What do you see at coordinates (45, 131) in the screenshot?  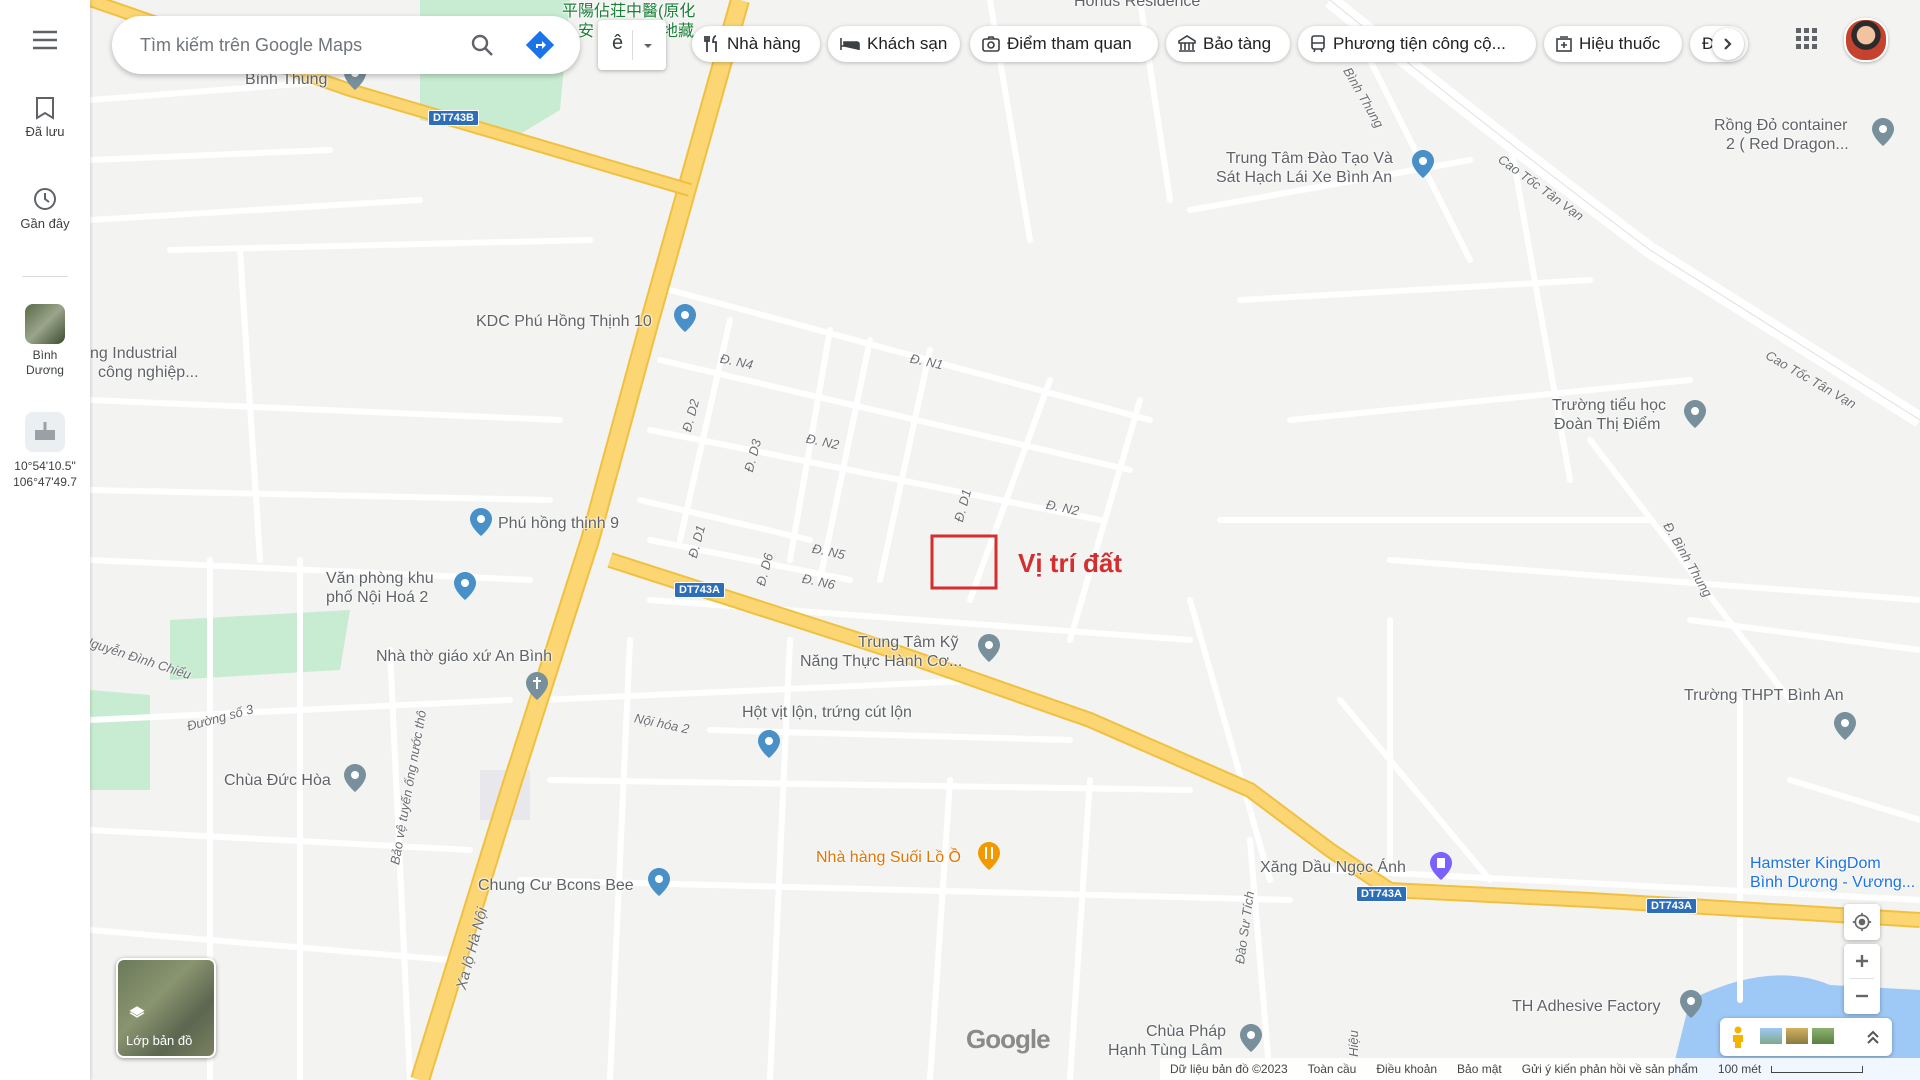 I see `saved-label: Đã lưu` at bounding box center [45, 131].